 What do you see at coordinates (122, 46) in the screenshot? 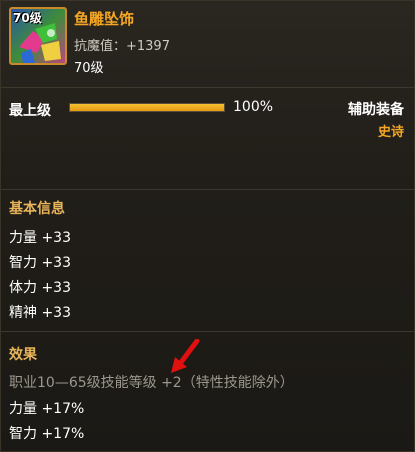
I see `resist-value: 抗魔值：+1397` at bounding box center [122, 46].